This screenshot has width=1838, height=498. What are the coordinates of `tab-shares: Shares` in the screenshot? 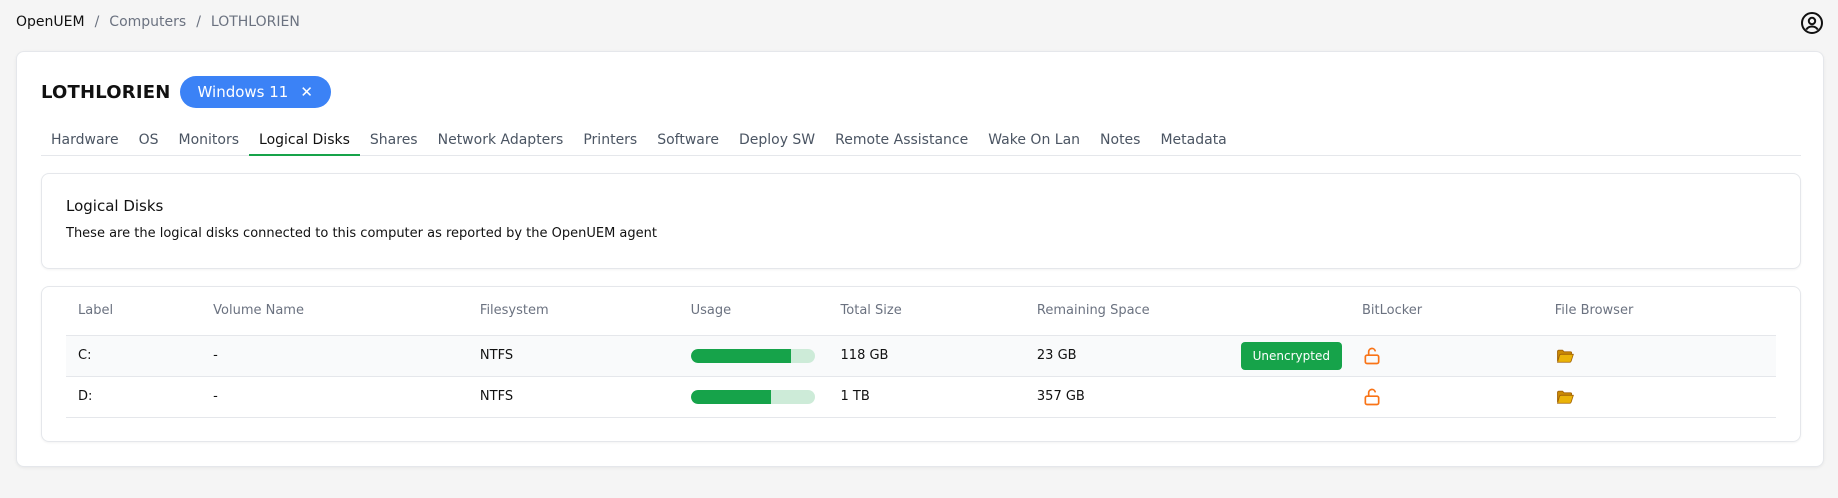 It's located at (394, 141).